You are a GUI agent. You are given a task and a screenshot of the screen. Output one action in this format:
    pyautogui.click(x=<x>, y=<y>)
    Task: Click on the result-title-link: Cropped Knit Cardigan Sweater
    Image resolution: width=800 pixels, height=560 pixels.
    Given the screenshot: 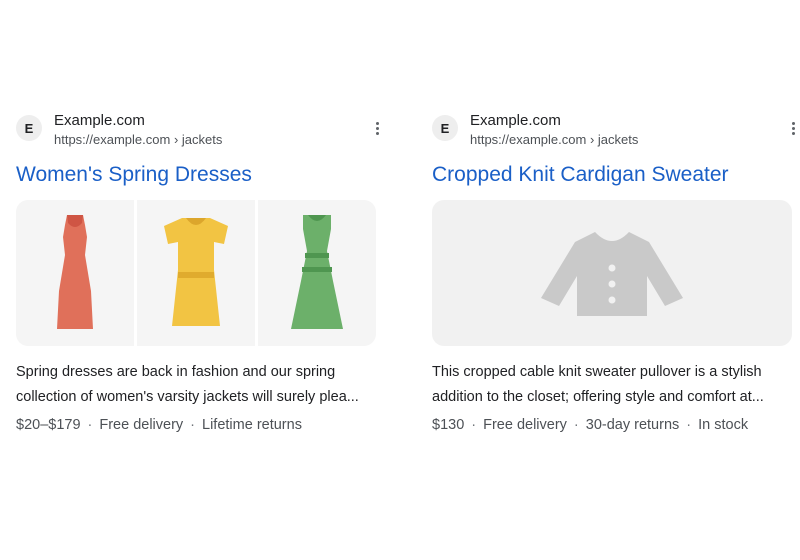 What is the action you would take?
    pyautogui.click(x=612, y=175)
    